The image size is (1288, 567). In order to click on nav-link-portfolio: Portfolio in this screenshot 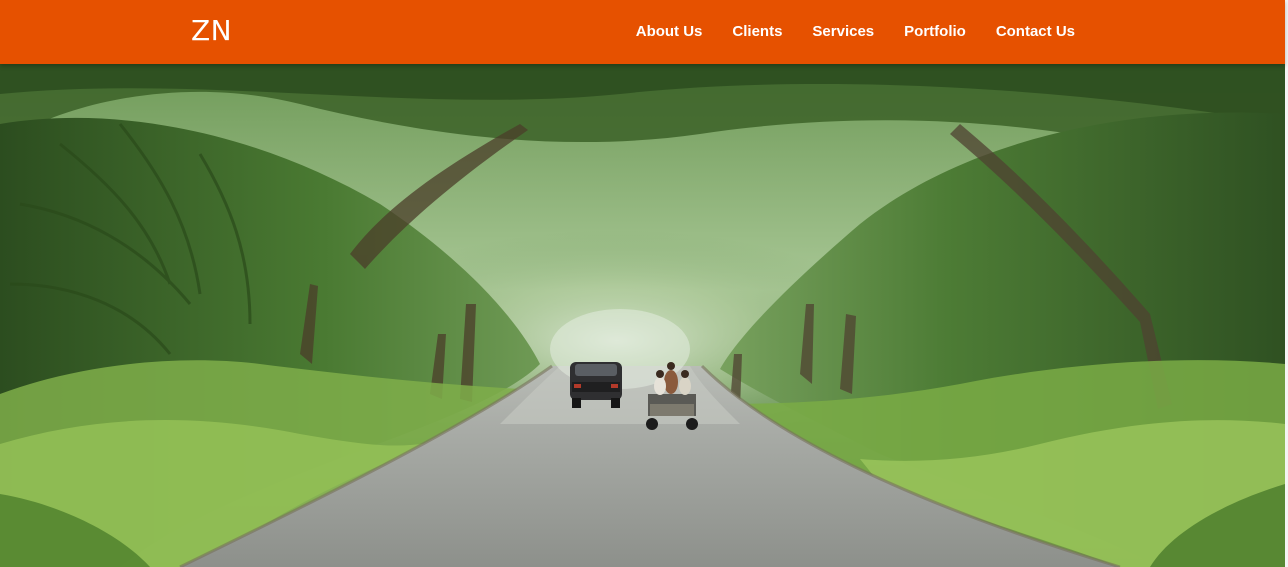, I will do `click(935, 32)`.